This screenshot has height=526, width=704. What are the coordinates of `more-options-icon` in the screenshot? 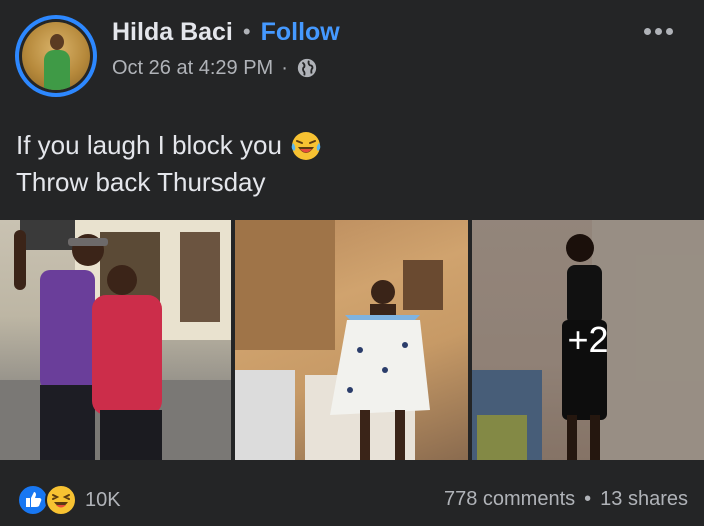 It's located at (658, 31).